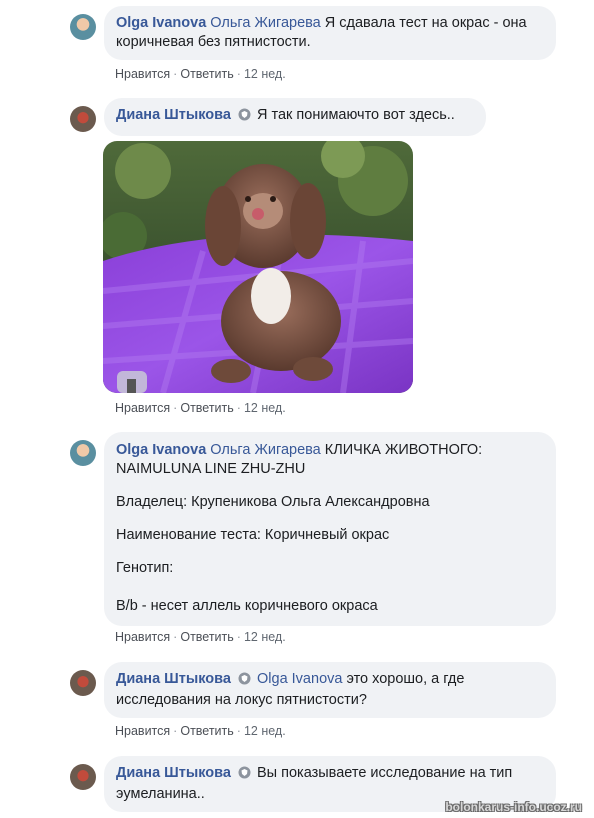  Describe the element at coordinates (356, 115) in the screenshot. I see `comment-text: Я так понимаючто вот здесь..` at that location.